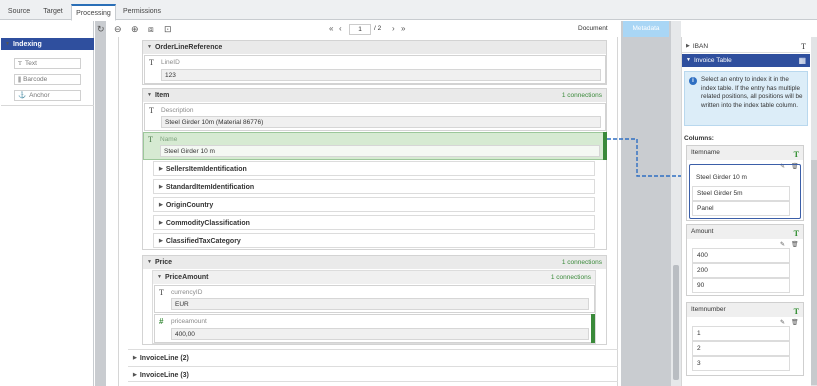 The height and width of the screenshot is (386, 817). I want to click on fit-page-icon: ⧈, so click(151, 29).